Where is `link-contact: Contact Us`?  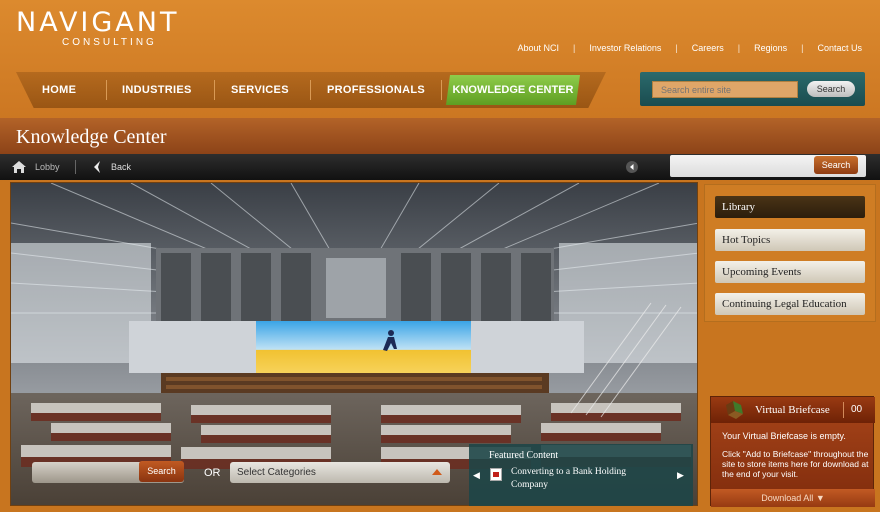 link-contact: Contact Us is located at coordinates (839, 48).